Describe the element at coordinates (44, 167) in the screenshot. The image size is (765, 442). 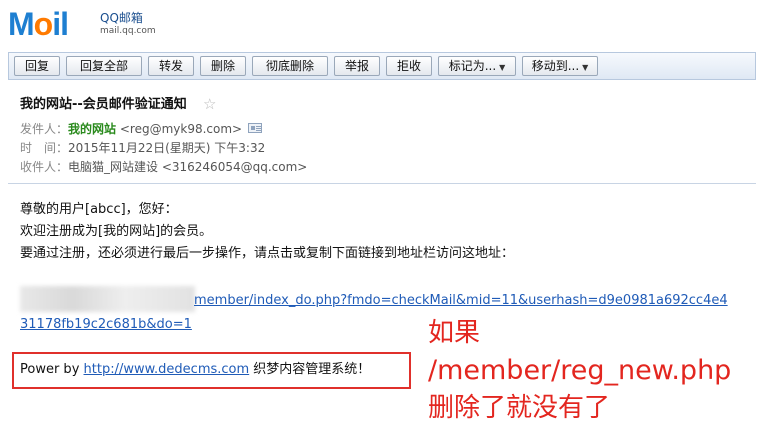
I see `recipient-label: 收件人：` at that location.